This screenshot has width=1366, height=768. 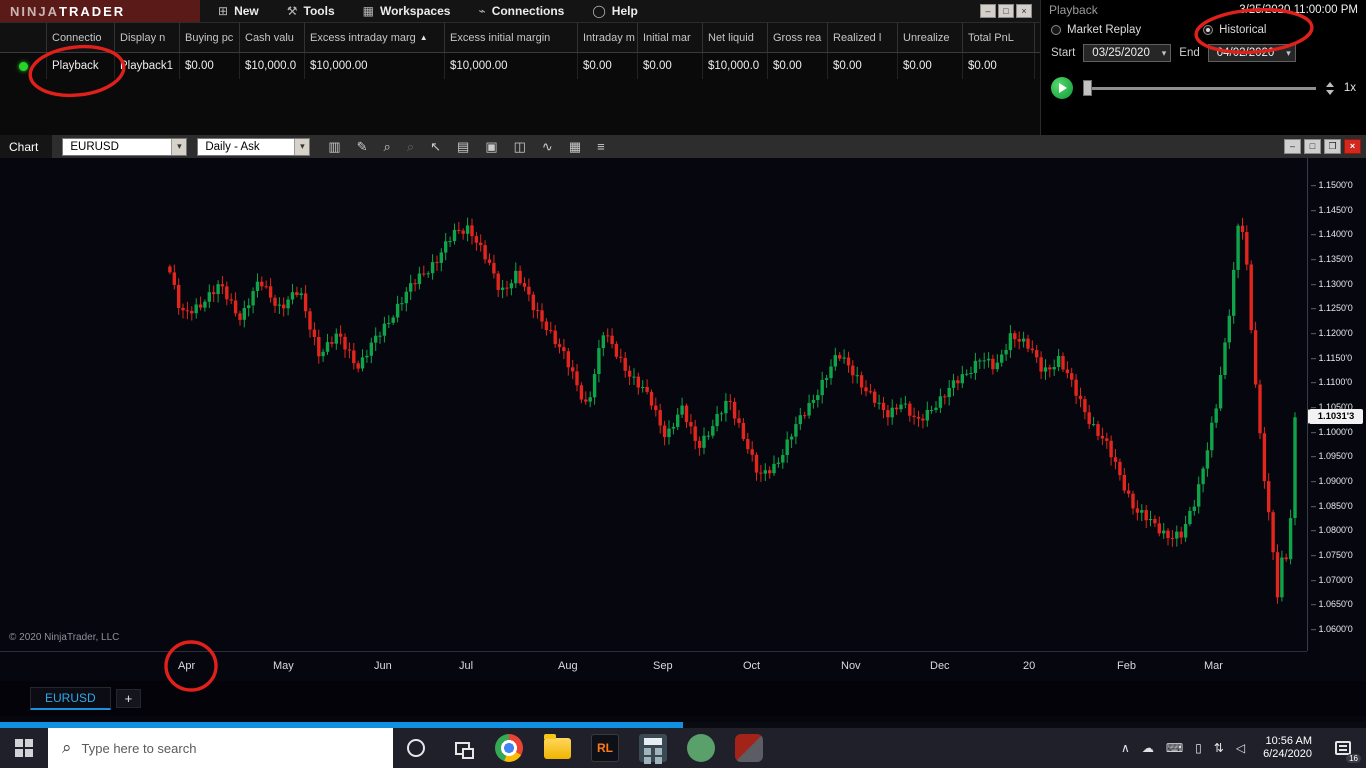 What do you see at coordinates (1332, 146) in the screenshot?
I see `chart-maximize-button: ❒` at bounding box center [1332, 146].